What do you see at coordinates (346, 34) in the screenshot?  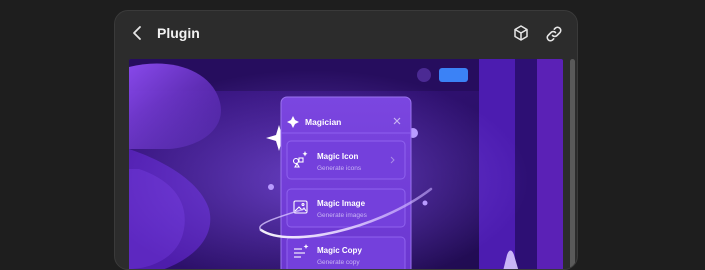 I see `panel-header: Plugin` at bounding box center [346, 34].